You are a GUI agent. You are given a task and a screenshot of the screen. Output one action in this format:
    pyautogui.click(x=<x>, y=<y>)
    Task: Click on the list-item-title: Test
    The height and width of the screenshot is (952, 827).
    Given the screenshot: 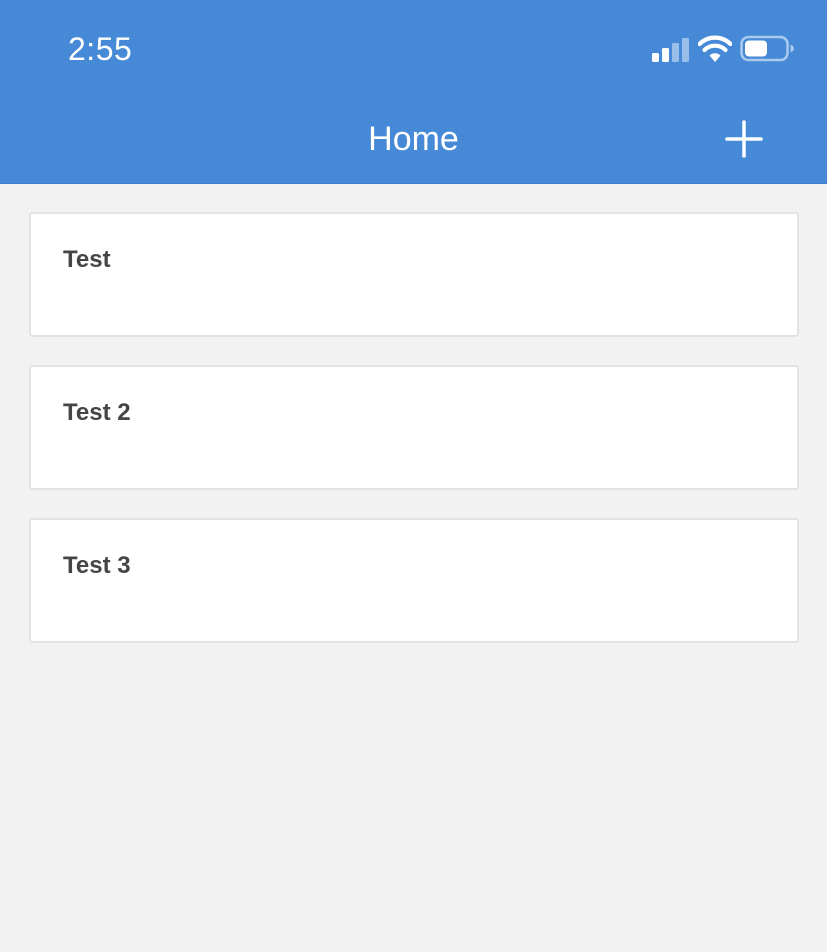 What is the action you would take?
    pyautogui.click(x=87, y=259)
    